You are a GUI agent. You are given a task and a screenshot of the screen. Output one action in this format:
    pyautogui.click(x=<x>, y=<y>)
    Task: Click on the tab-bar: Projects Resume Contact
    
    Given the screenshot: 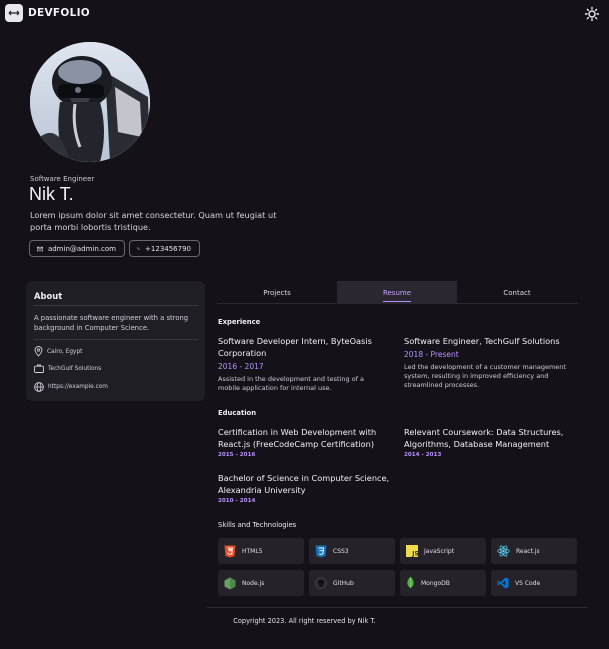 What is the action you would take?
    pyautogui.click(x=397, y=292)
    